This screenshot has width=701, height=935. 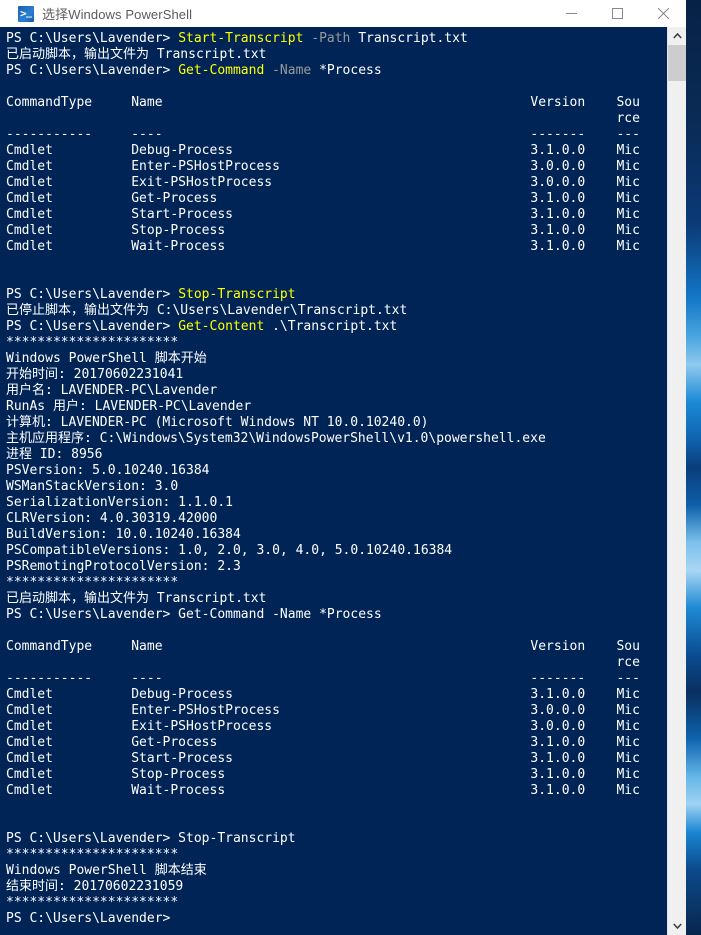 I want to click on console-text-span: PSRemotingProtocolVersion: 2.3, so click(x=123, y=566).